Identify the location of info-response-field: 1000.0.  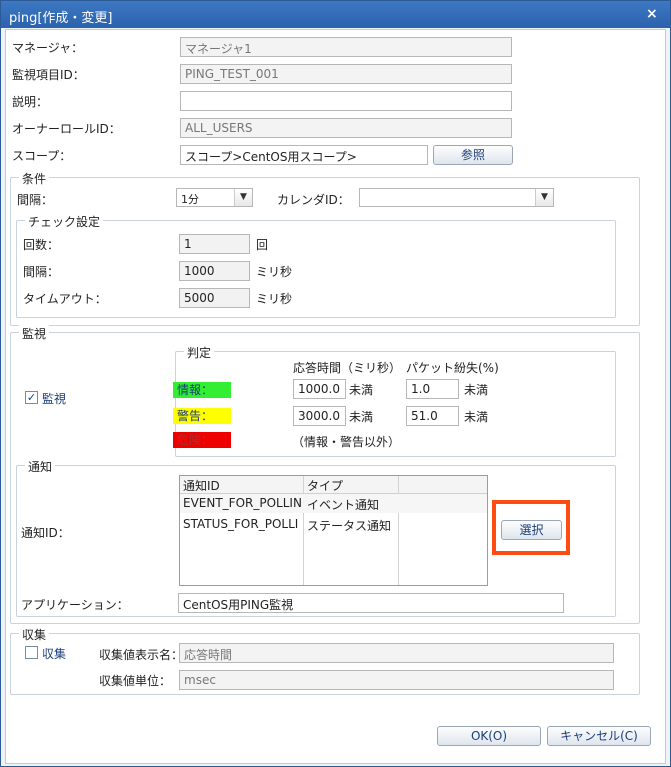
(319, 389).